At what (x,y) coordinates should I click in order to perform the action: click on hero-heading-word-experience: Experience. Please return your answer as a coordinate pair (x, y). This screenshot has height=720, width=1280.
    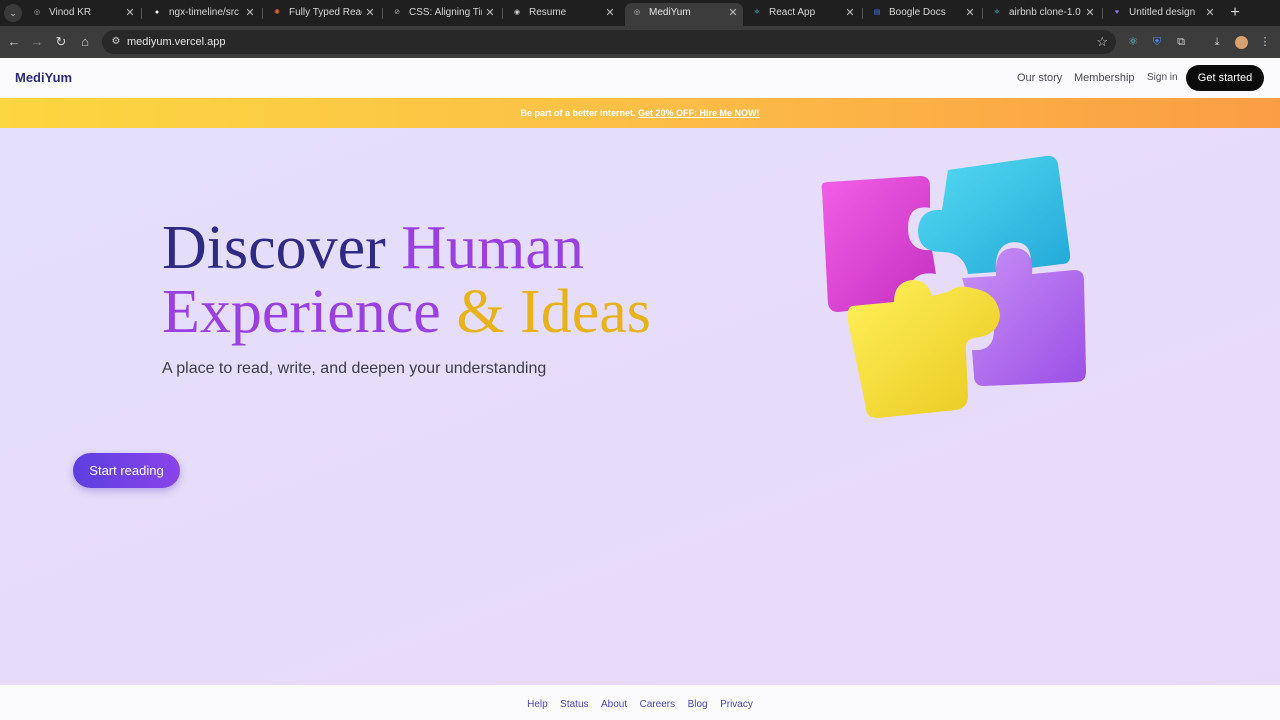
    Looking at the image, I should click on (301, 312).